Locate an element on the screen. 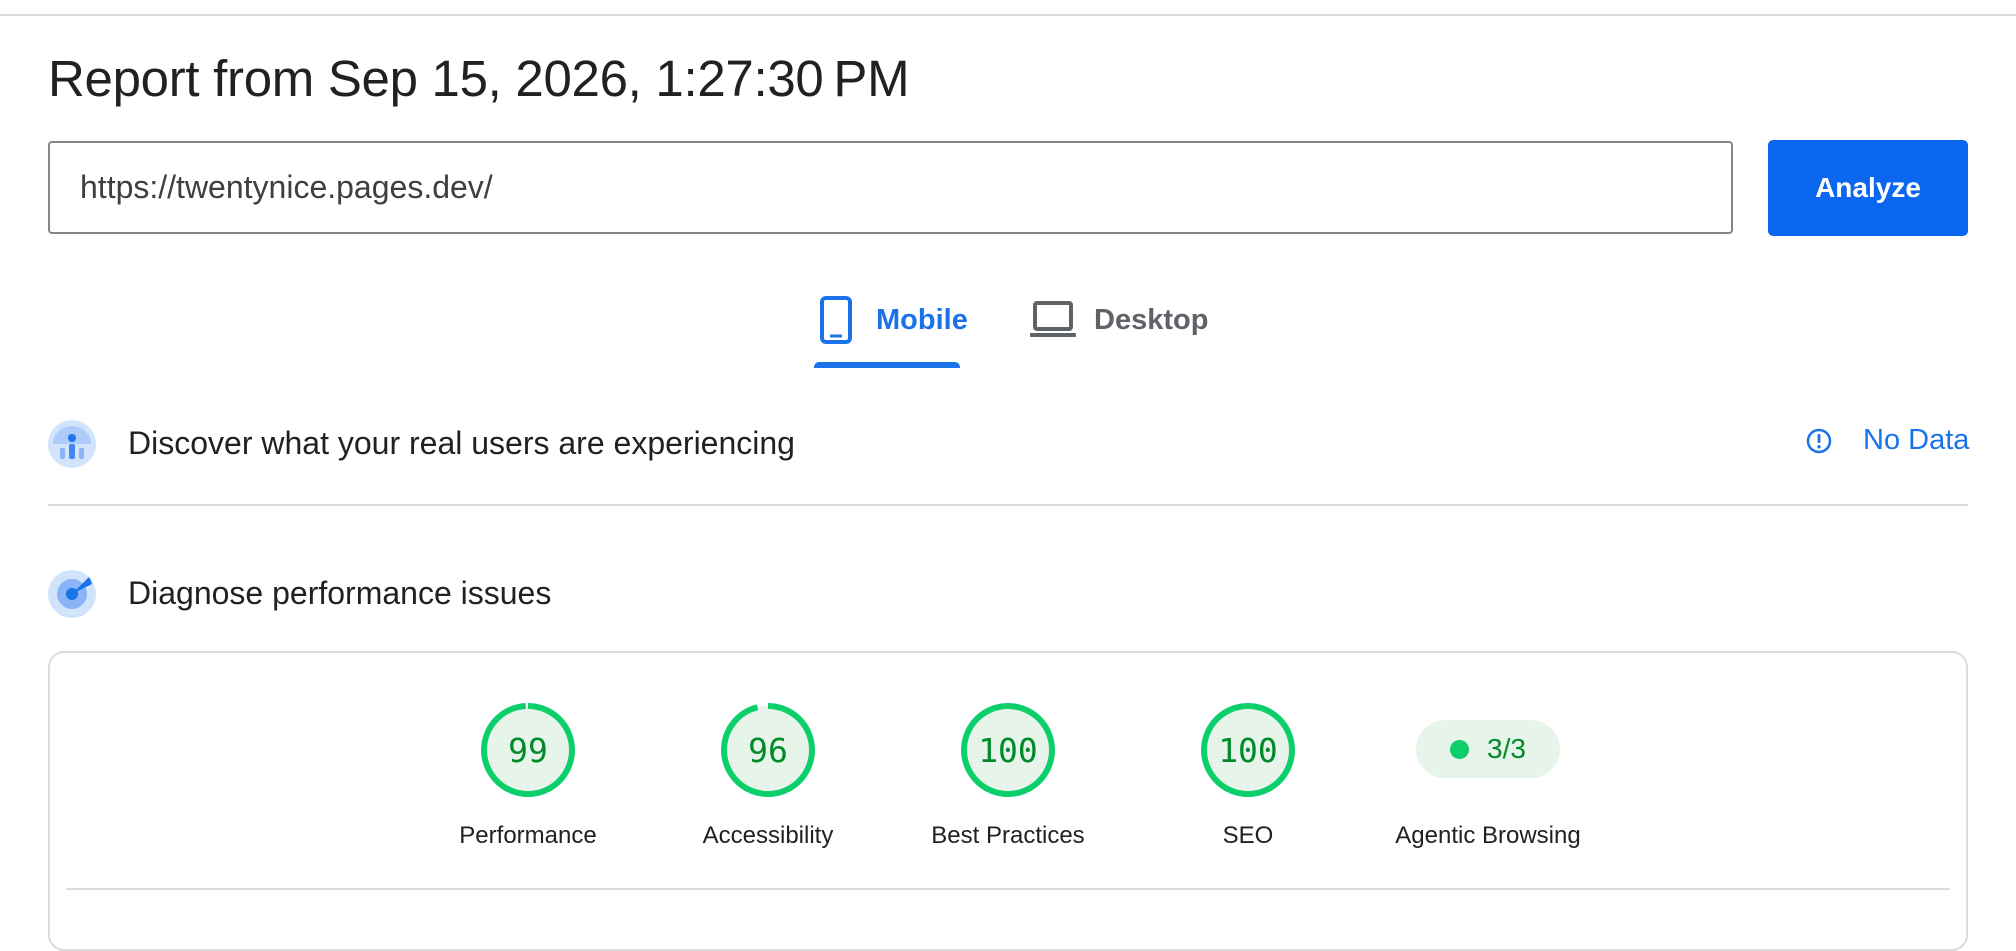 The height and width of the screenshot is (951, 2016). section-divider is located at coordinates (1008, 505).